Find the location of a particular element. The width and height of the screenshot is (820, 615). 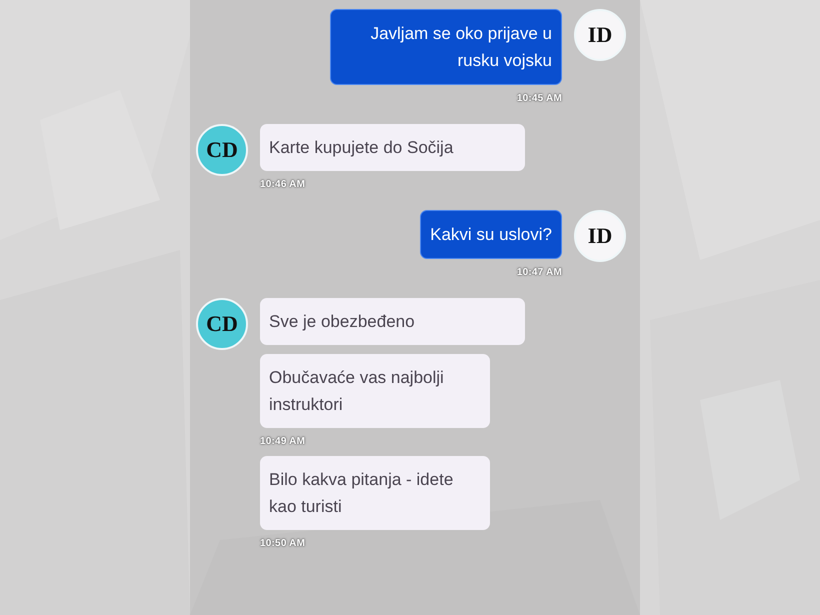

message-time: 10:50 AM is located at coordinates (283, 543).